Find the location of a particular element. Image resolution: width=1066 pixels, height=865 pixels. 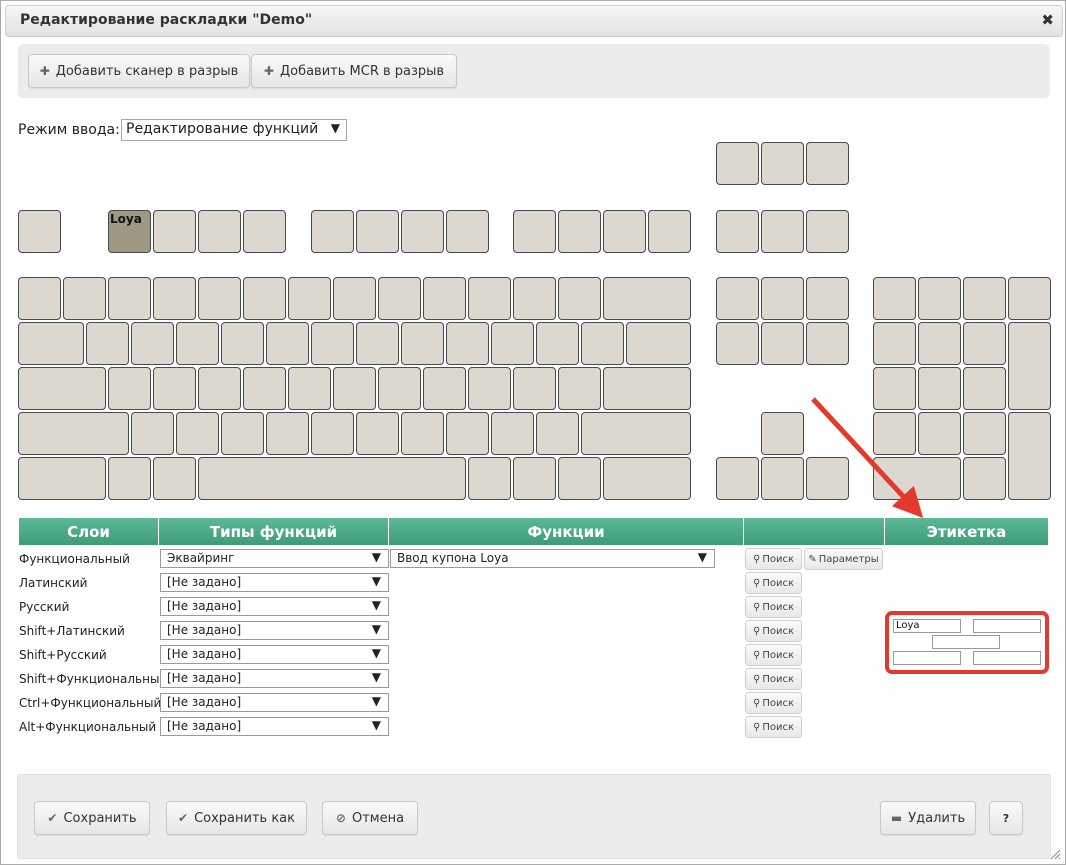

label-line3-left-input is located at coordinates (927, 658).